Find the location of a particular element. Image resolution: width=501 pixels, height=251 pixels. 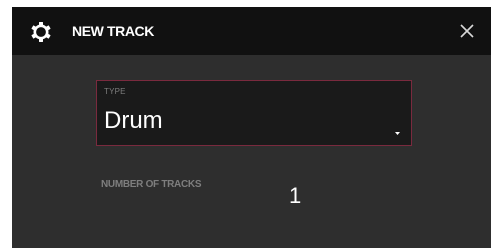

type-label: TYPE is located at coordinates (115, 91).